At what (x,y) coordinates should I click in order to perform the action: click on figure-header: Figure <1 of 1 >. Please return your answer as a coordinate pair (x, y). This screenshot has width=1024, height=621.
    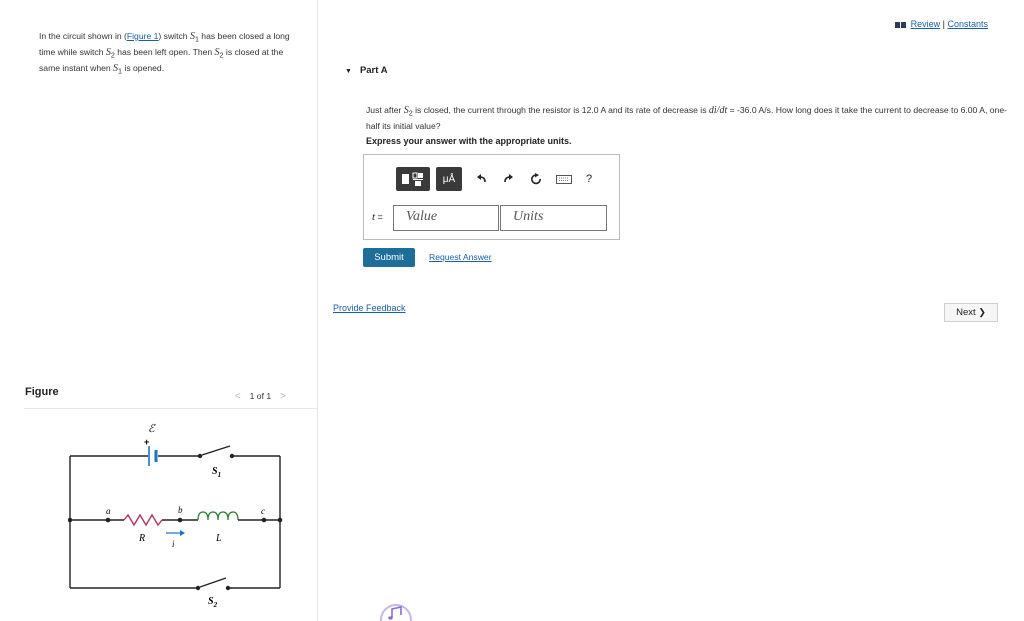
    Looking at the image, I should click on (170, 394).